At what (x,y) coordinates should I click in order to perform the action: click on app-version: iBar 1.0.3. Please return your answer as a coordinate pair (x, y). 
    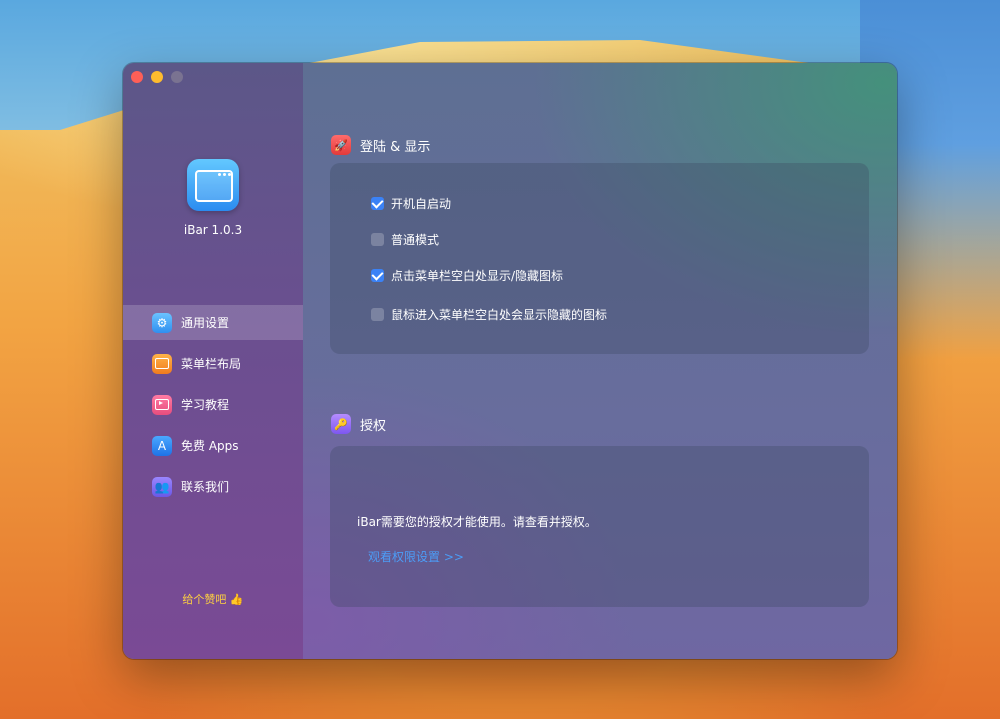
    Looking at the image, I should click on (213, 230).